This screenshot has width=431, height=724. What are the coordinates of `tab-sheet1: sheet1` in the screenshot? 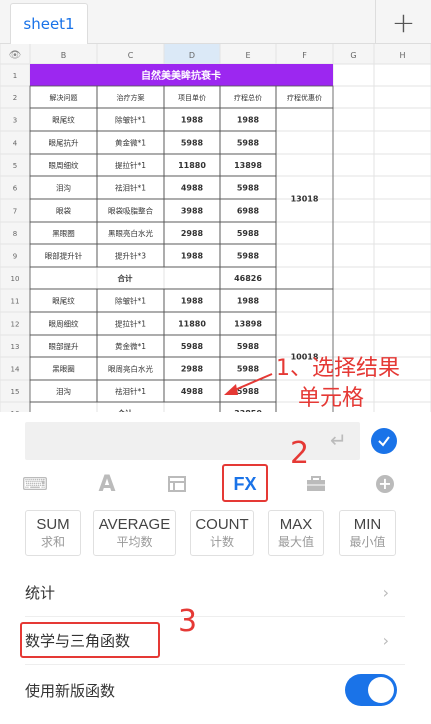 It's located at (49, 23).